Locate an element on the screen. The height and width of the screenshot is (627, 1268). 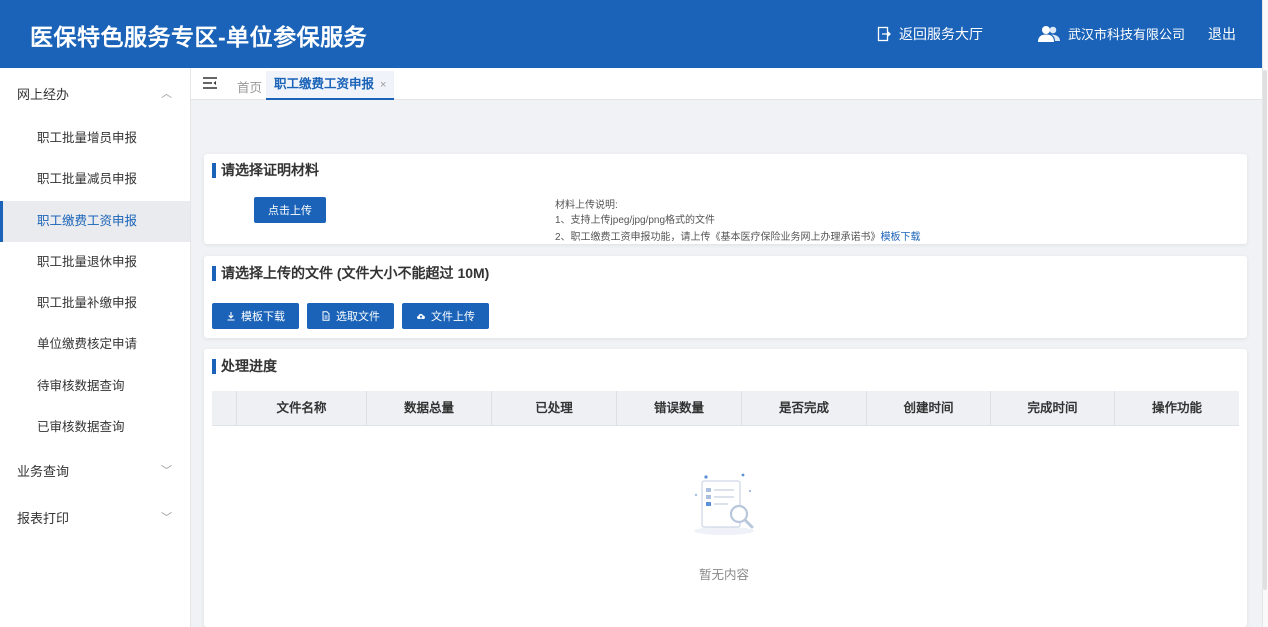
column-header: 文件名称 is located at coordinates (302, 408).